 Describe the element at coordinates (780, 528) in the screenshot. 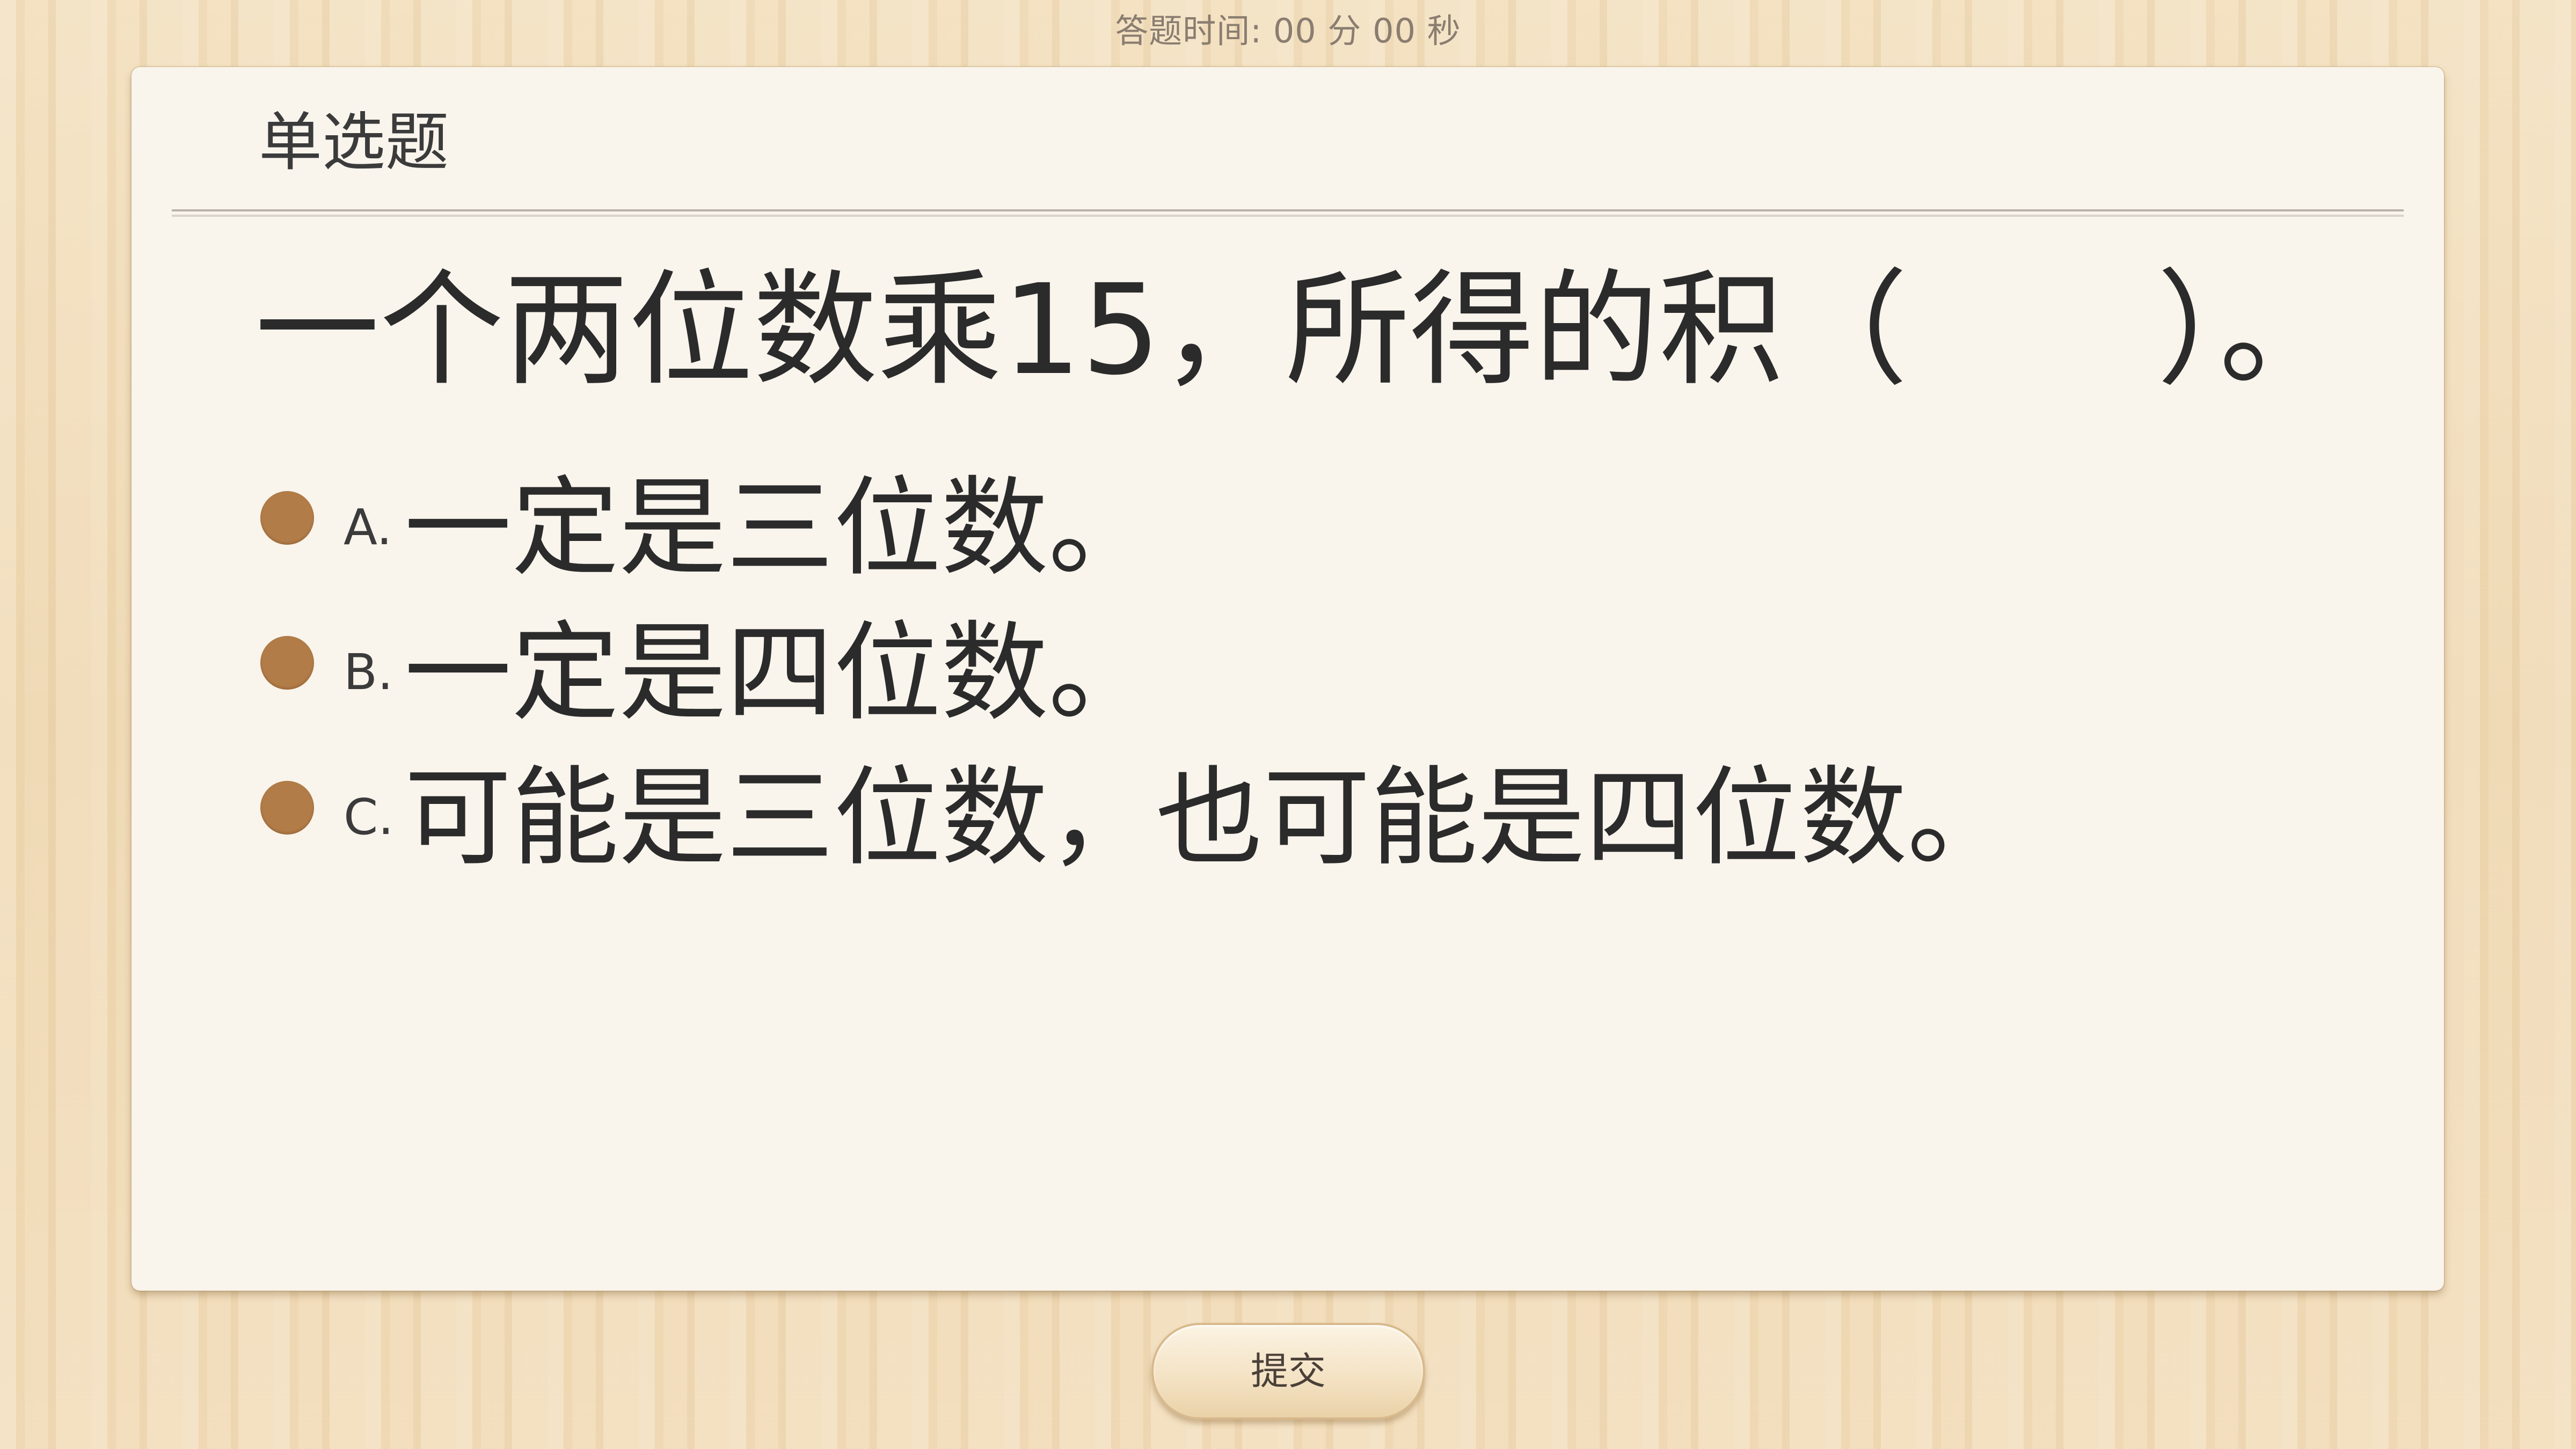

I see `option-text: 一定是三位数。` at that location.